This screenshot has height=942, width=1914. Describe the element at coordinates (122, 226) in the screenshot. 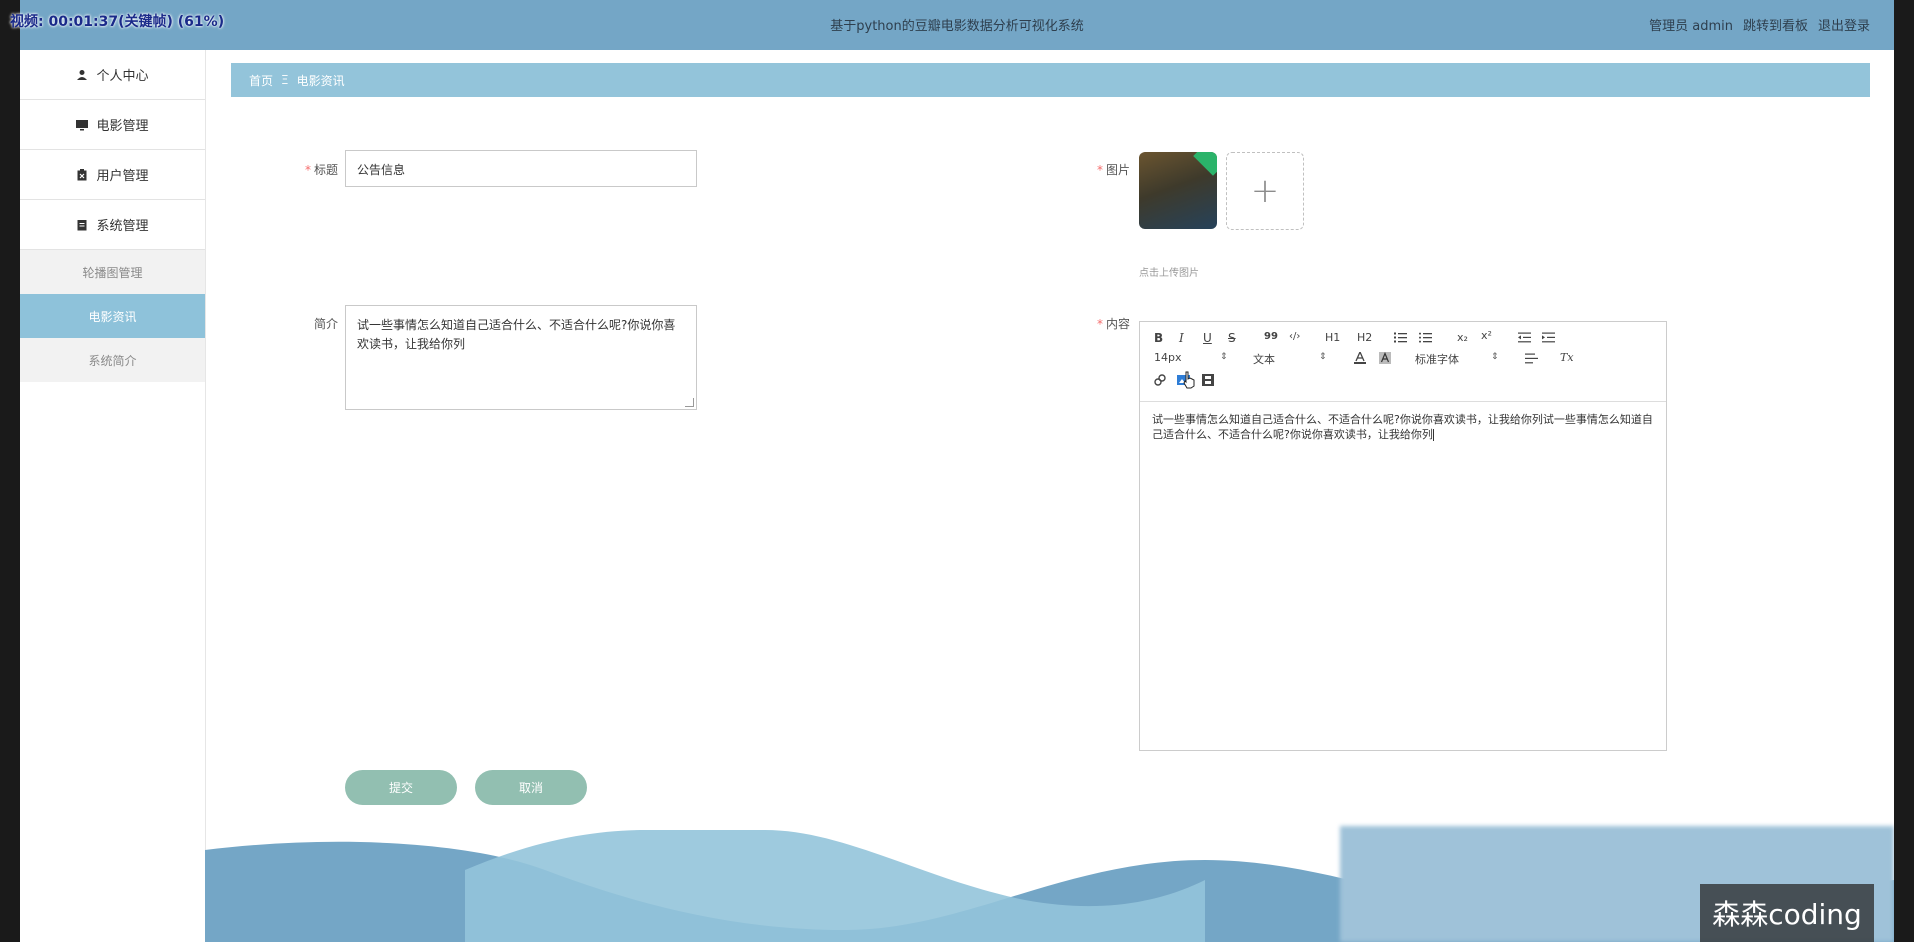

I see `sidebar-item-label: 系统管理` at that location.